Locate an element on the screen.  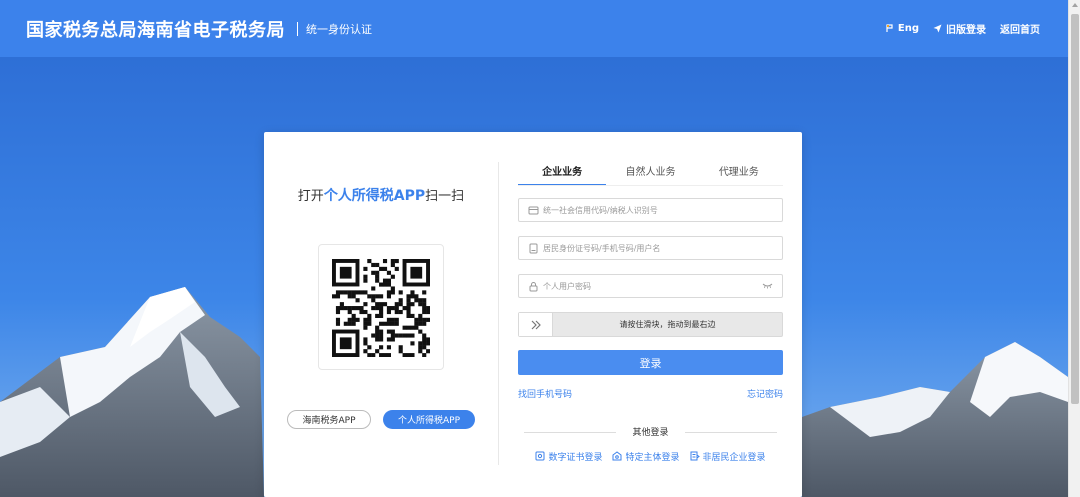
header-divider is located at coordinates (297, 28).